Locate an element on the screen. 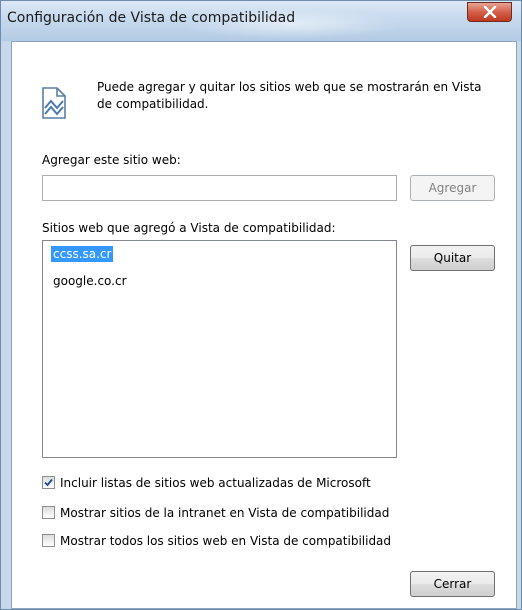 This screenshot has height=610, width=522. window-title: Configuración de Vista de compatibilidad is located at coordinates (151, 18).